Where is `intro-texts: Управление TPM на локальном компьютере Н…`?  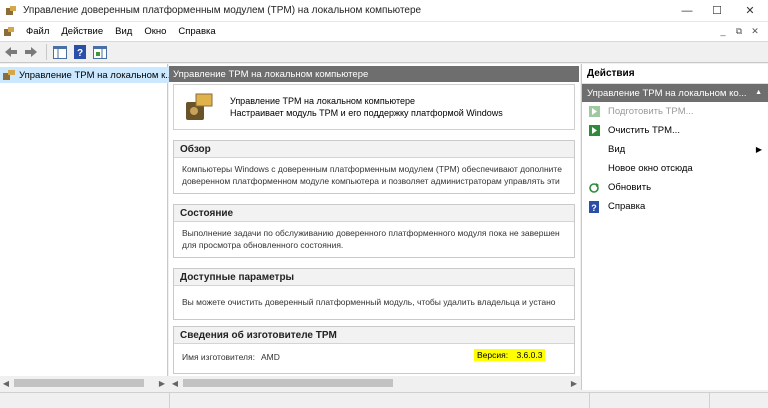 intro-texts: Управление TPM на локальном компьютере Н… is located at coordinates (366, 107).